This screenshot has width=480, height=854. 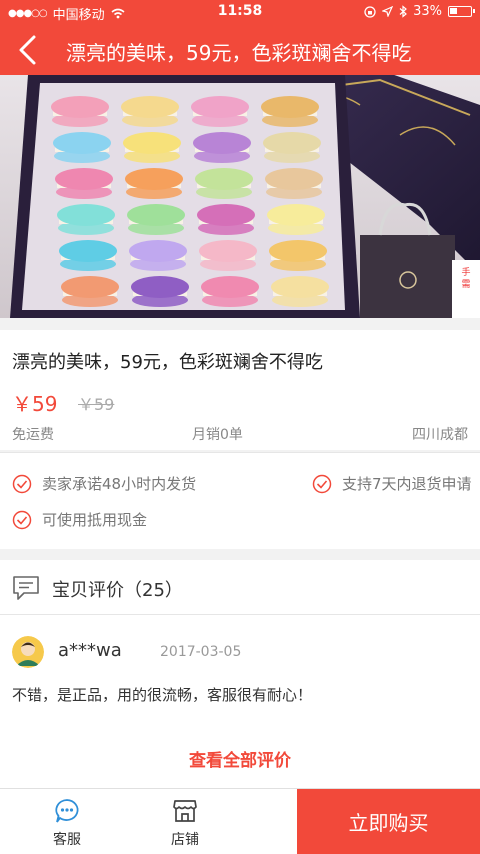 What do you see at coordinates (26, 588) in the screenshot?
I see `comment-icon` at bounding box center [26, 588].